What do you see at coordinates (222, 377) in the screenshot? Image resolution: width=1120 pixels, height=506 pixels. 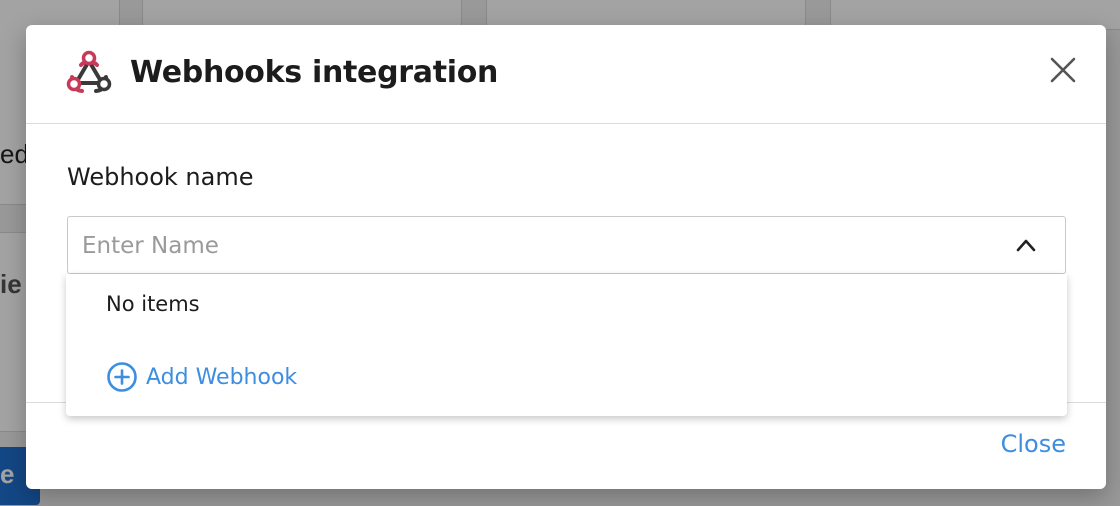 I see `add-webhook-label: Add Webhook` at bounding box center [222, 377].